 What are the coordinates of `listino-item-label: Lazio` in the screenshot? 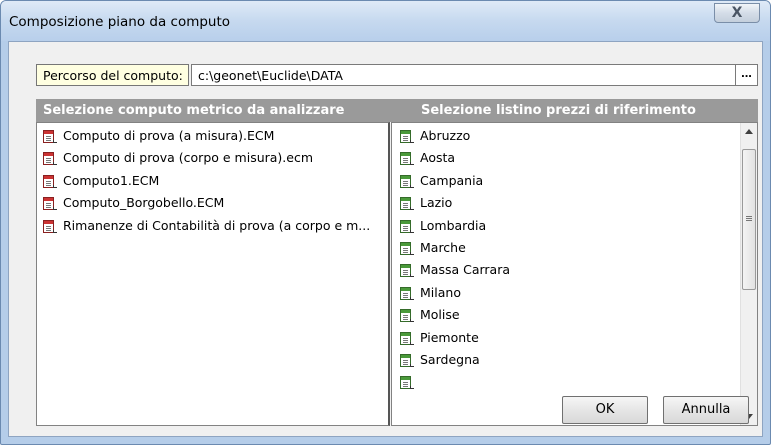 It's located at (436, 203).